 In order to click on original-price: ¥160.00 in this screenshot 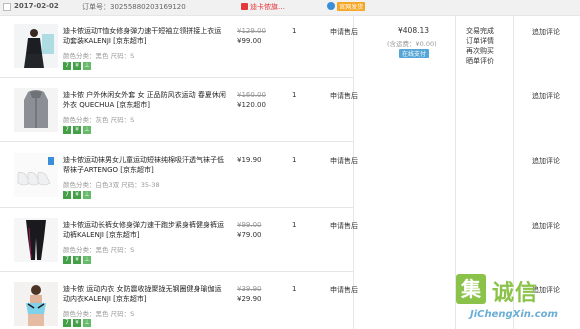, I will do `click(251, 95)`.